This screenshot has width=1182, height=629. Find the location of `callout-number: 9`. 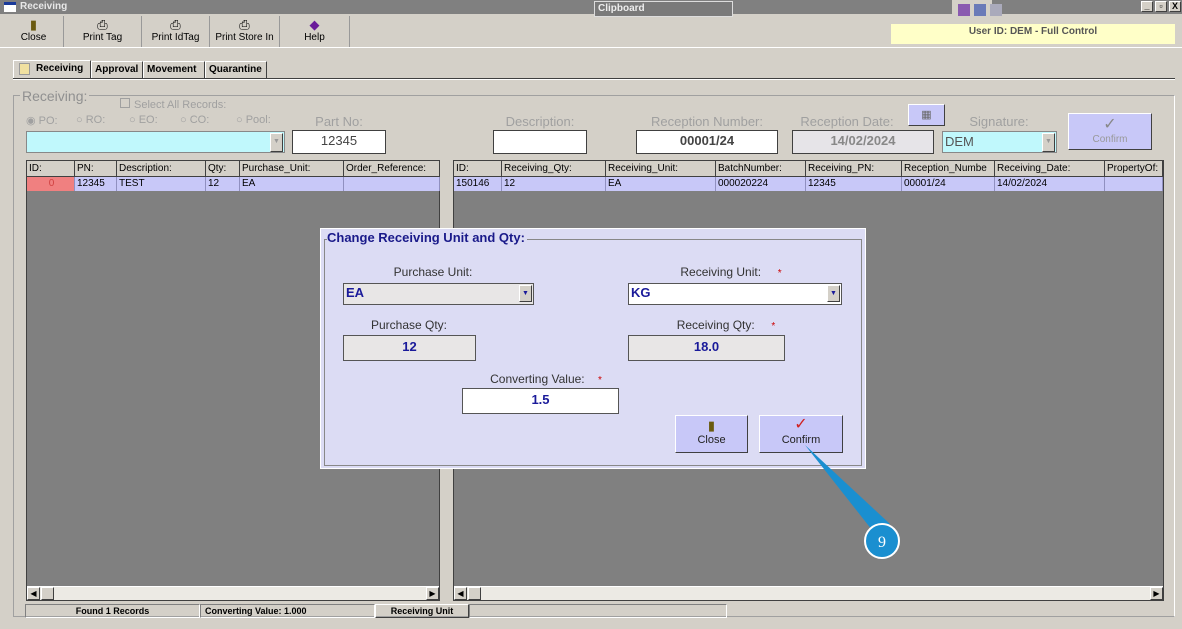

callout-number: 9 is located at coordinates (882, 542).